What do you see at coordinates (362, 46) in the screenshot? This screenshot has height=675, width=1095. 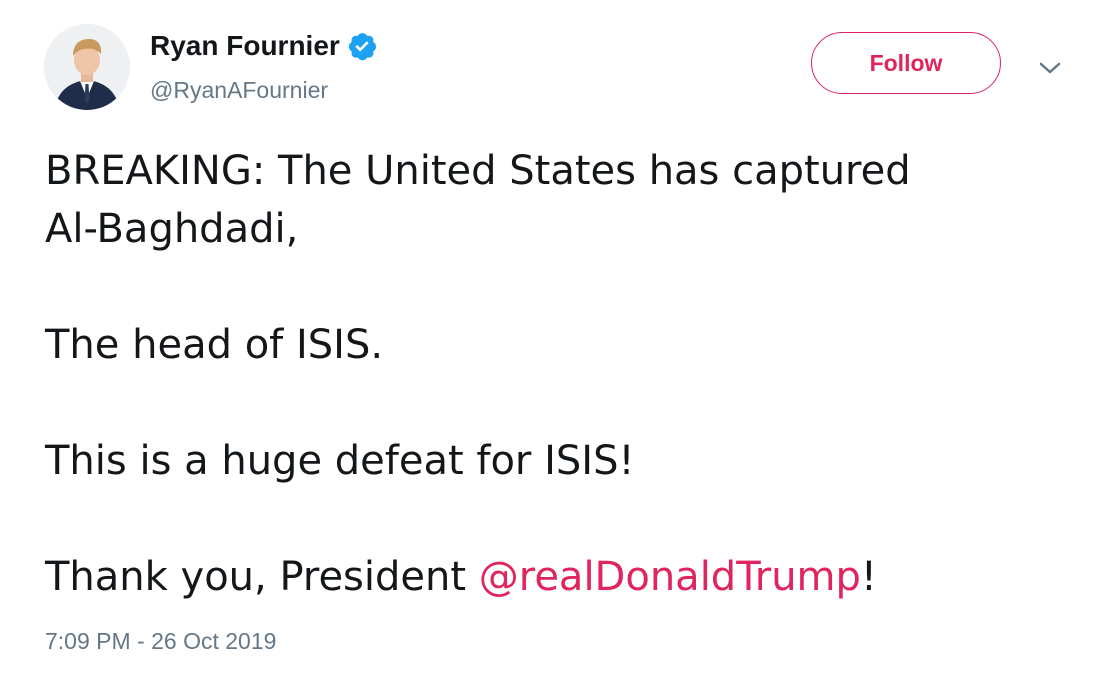 I see `verified-badge-icon` at bounding box center [362, 46].